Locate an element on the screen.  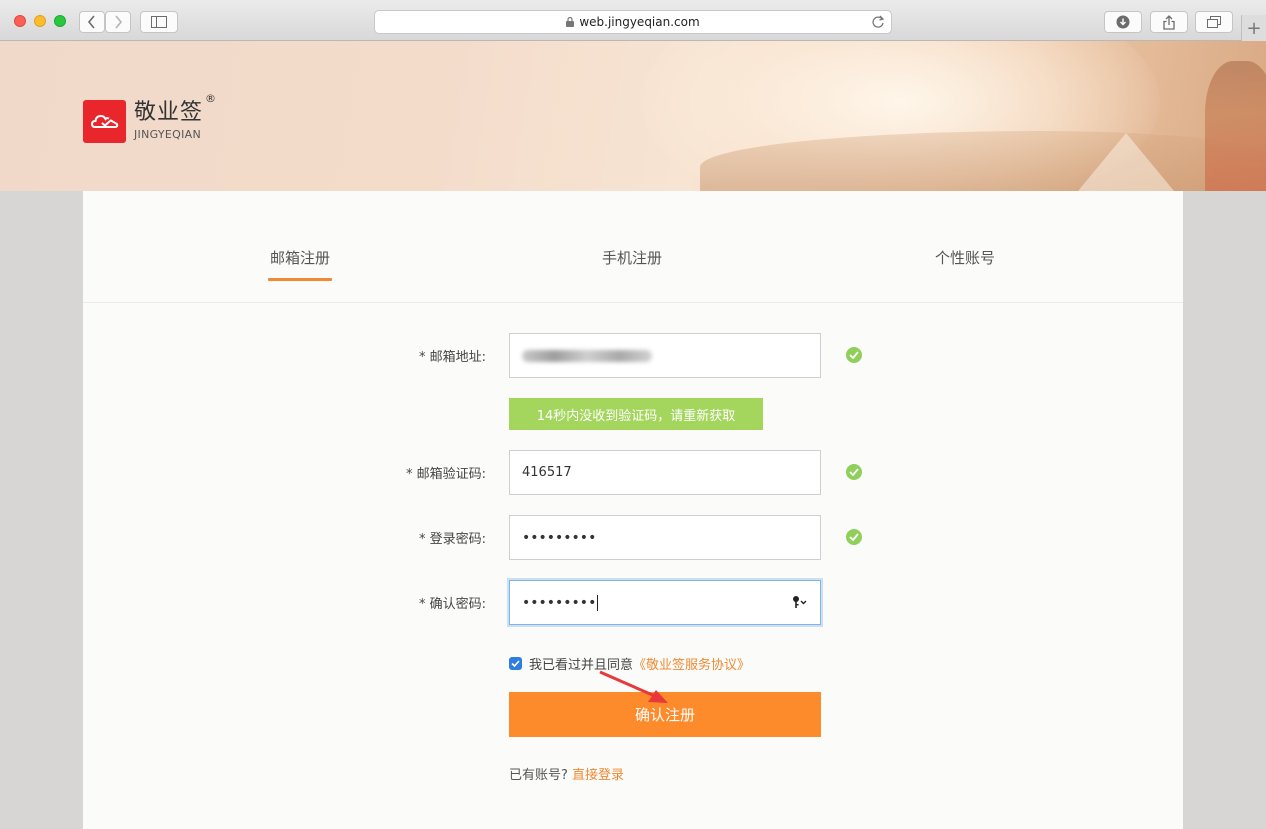
site-logo: 敬业签 JINGYEQIAN ® is located at coordinates (149, 117).